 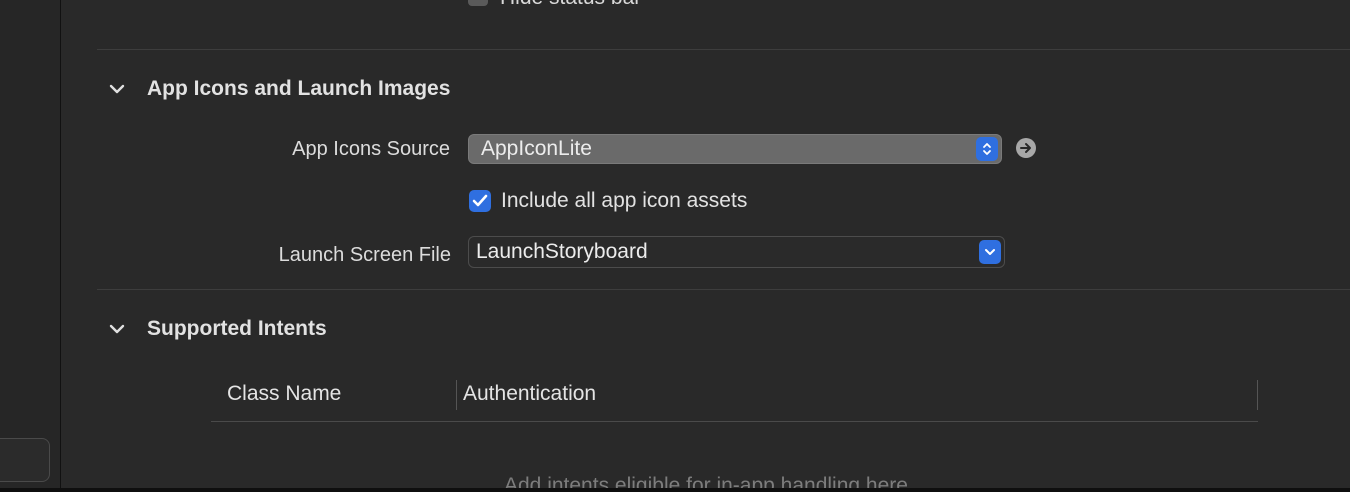 I want to click on column-header-class-name: Class Name, so click(x=284, y=394).